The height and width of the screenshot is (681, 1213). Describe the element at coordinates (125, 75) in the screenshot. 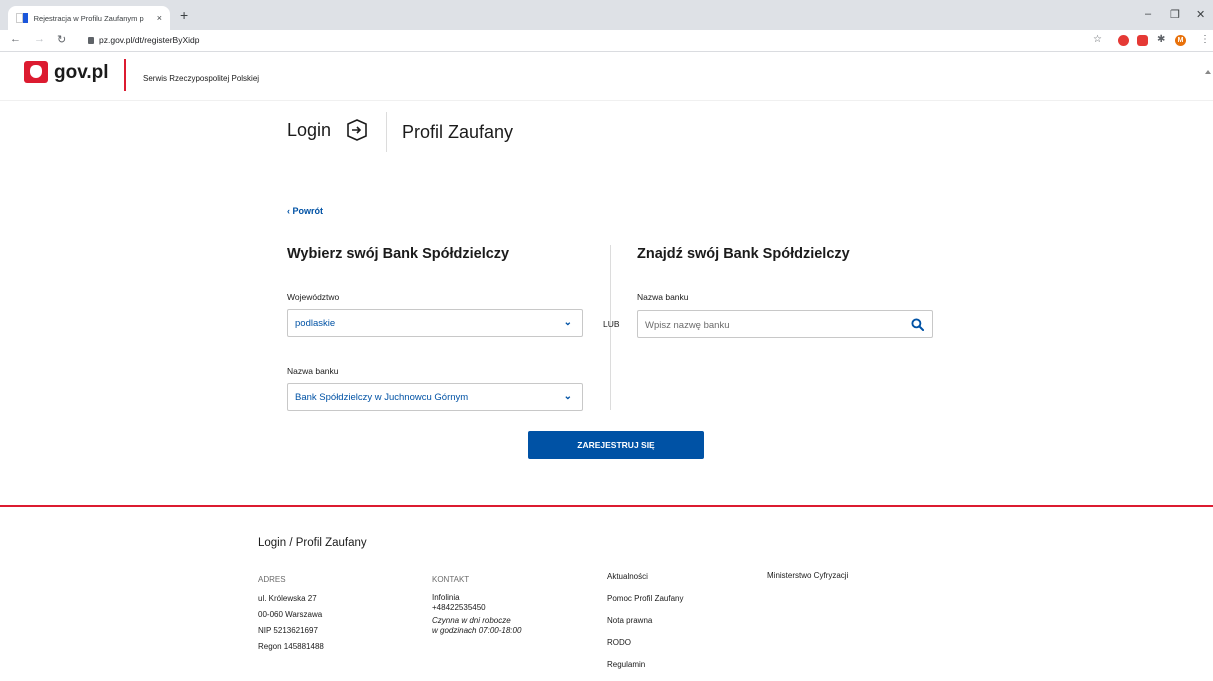

I see `header-divider` at that location.